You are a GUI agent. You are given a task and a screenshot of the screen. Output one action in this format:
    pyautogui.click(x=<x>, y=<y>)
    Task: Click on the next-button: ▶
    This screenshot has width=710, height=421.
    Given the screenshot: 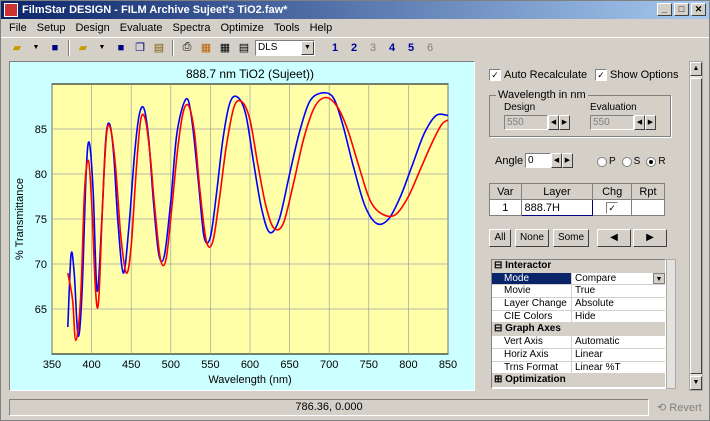 What is the action you would take?
    pyautogui.click(x=650, y=238)
    